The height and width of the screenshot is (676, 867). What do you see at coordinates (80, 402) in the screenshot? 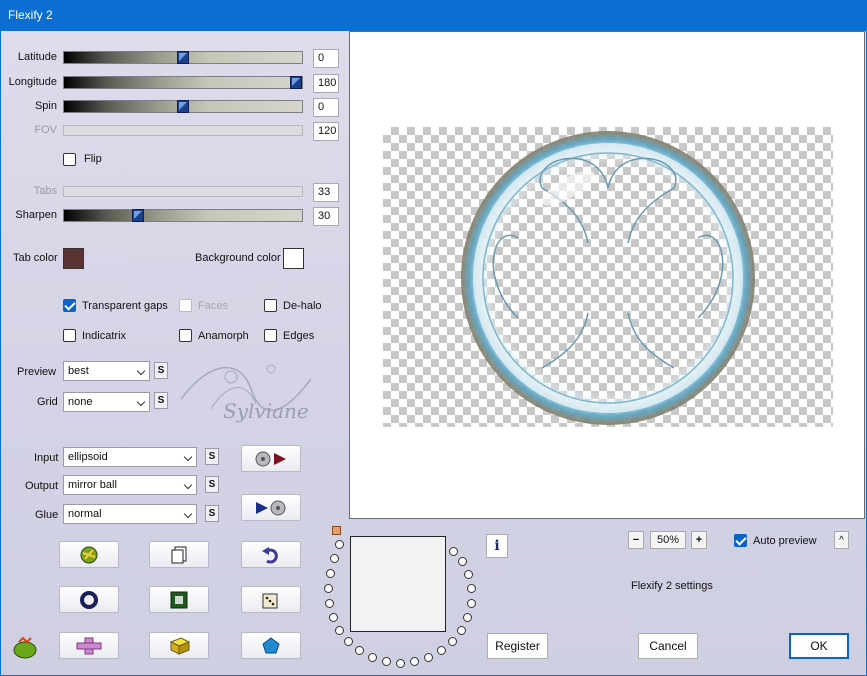
I see `grid-select-value: none` at bounding box center [80, 402].